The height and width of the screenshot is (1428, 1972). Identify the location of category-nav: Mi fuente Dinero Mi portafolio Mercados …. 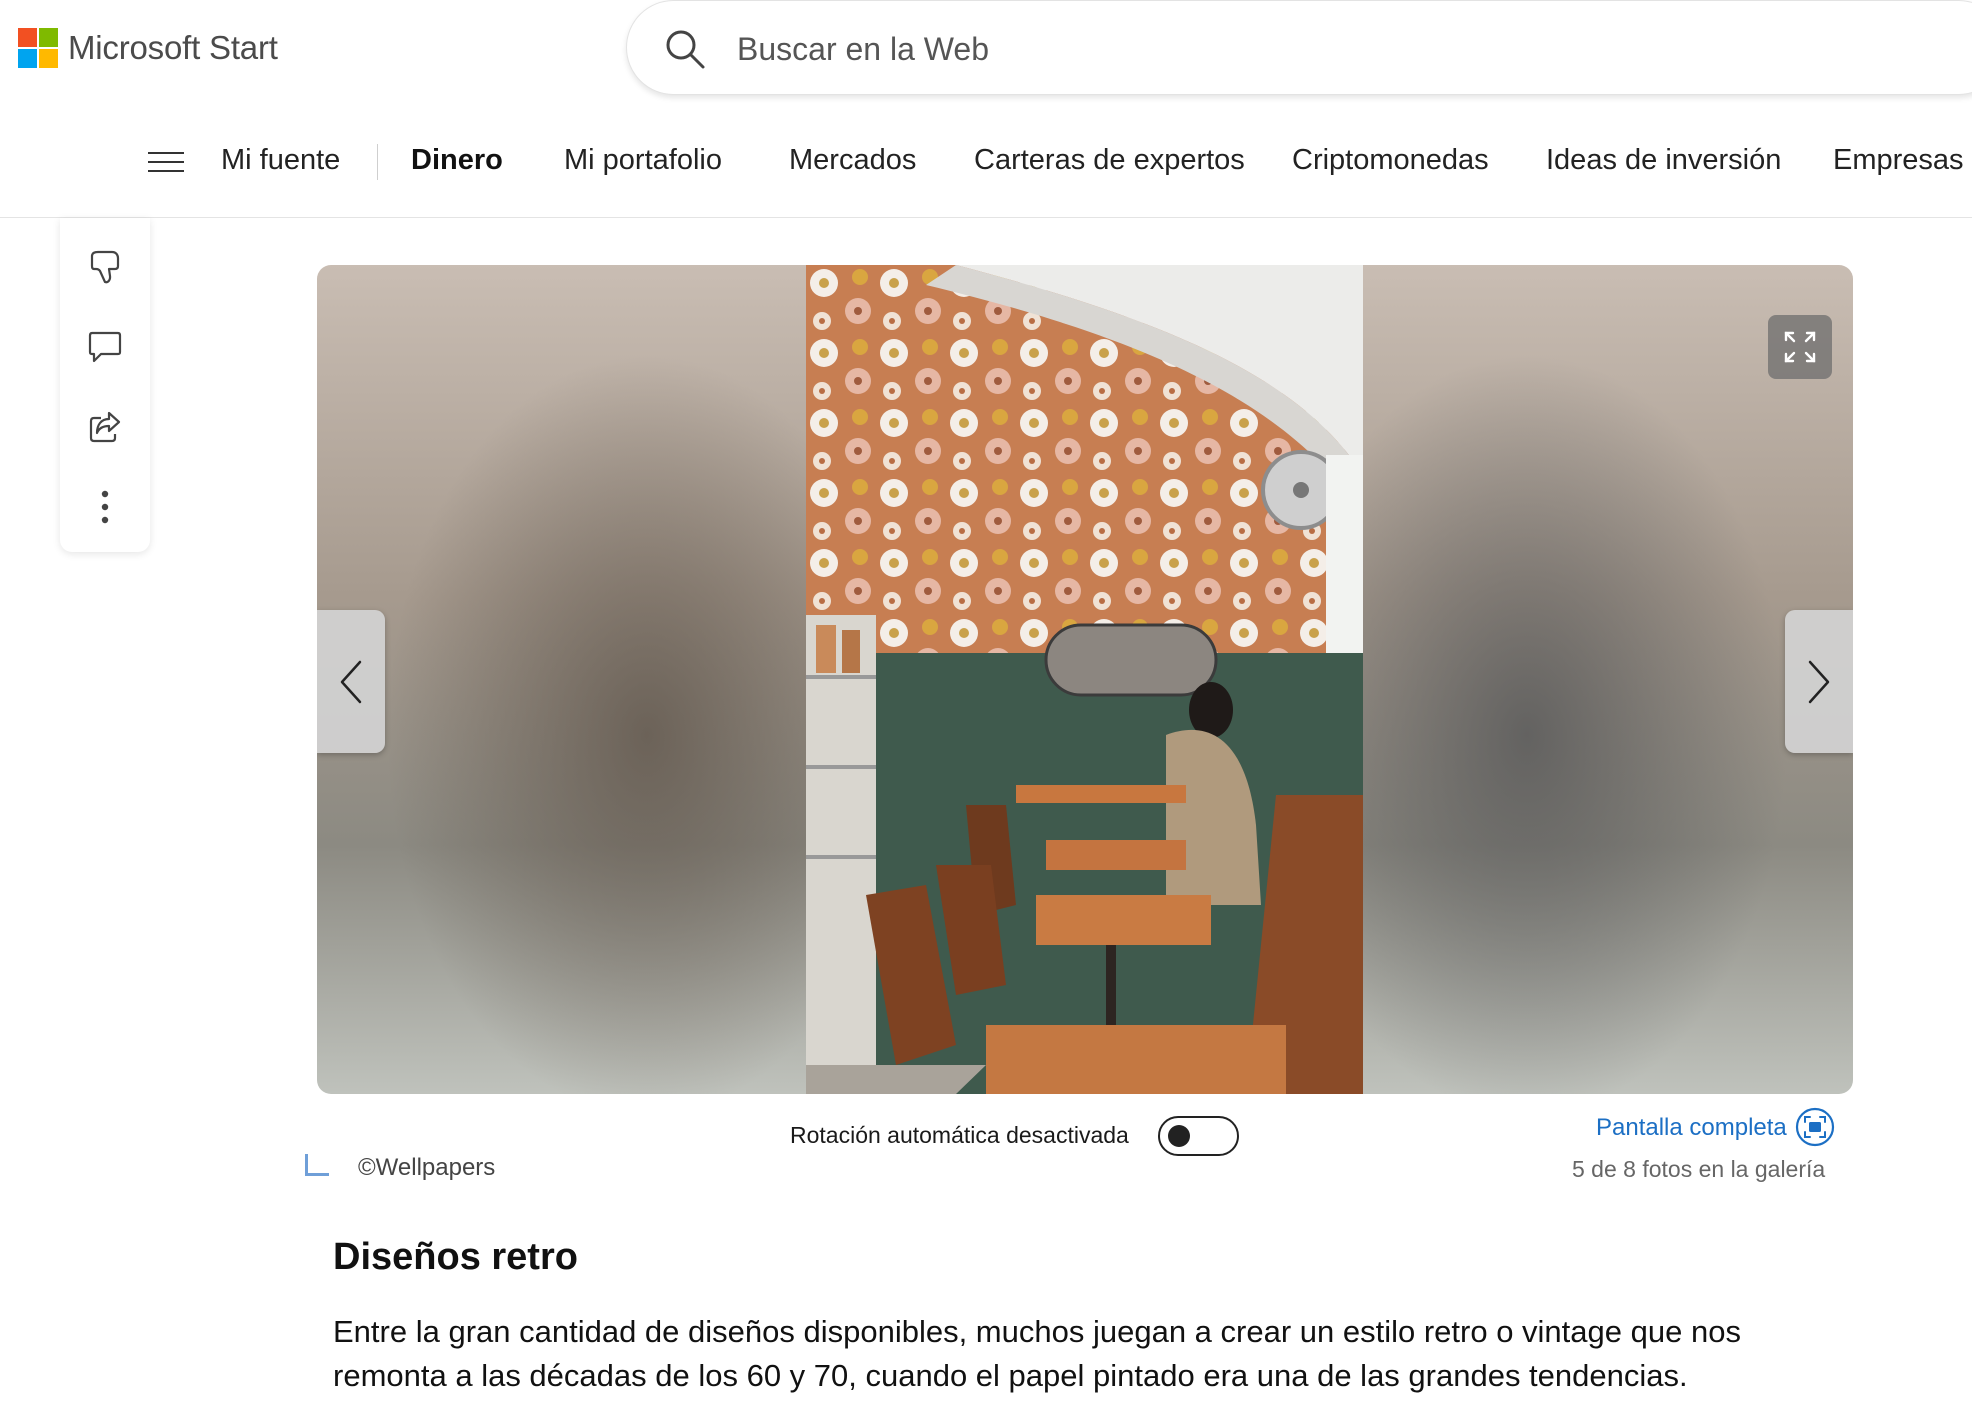
(986, 176).